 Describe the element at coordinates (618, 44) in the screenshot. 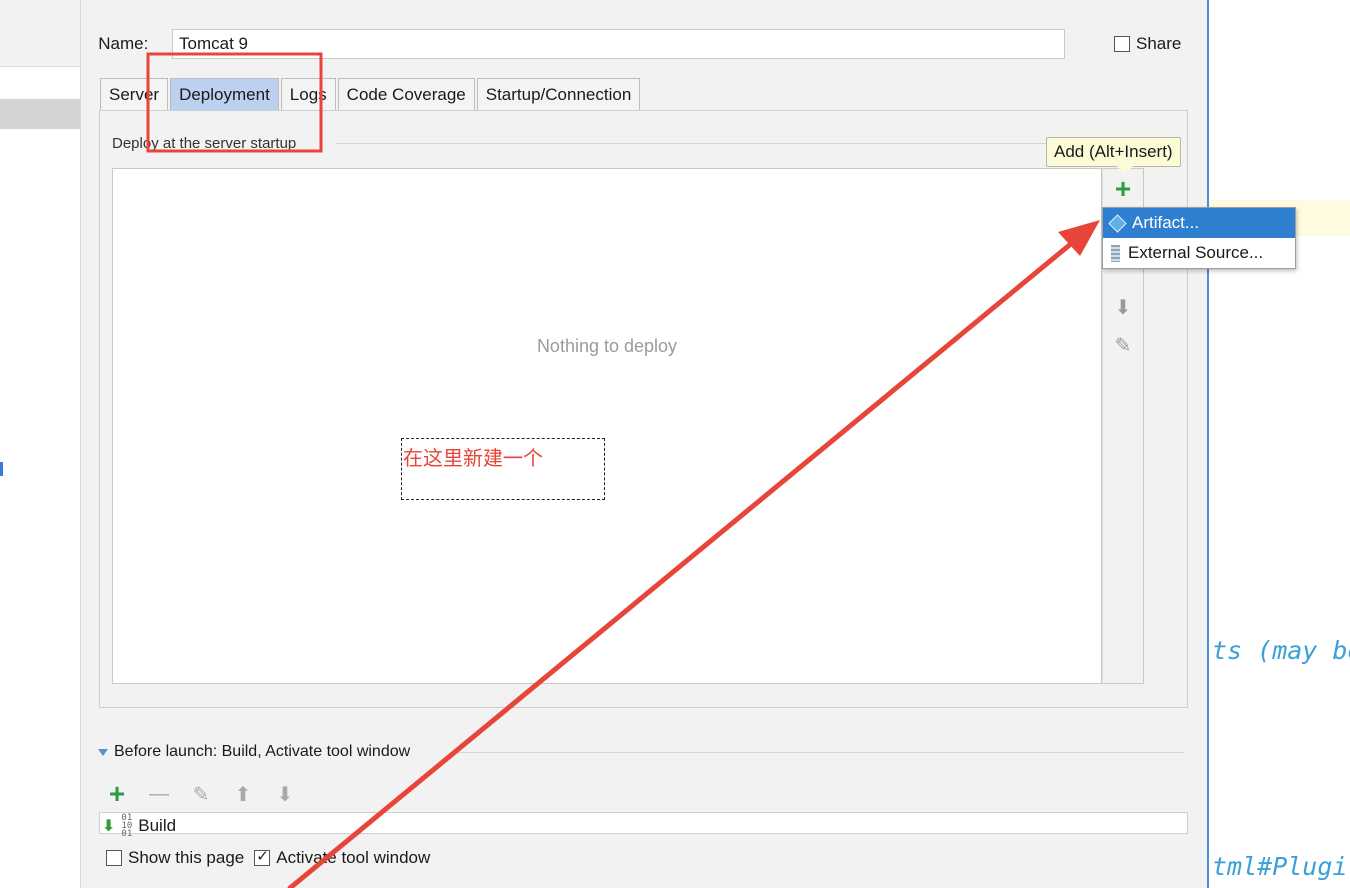

I see `name-field: Tomcat 9` at that location.